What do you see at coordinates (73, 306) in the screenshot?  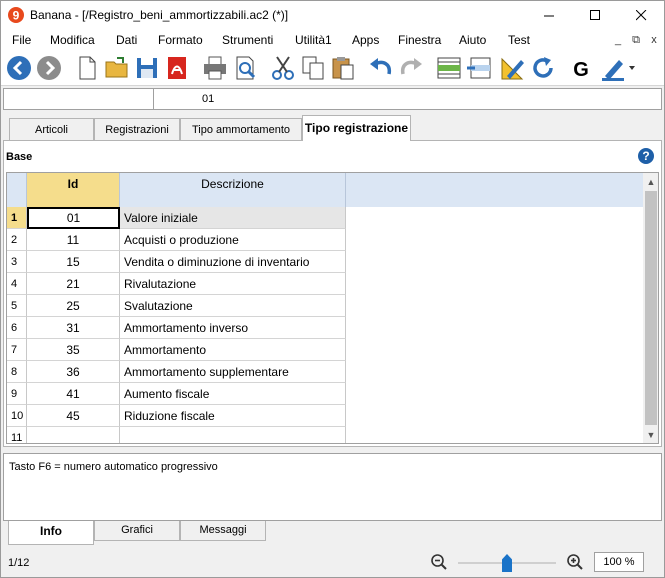 I see `cell-id: 25` at bounding box center [73, 306].